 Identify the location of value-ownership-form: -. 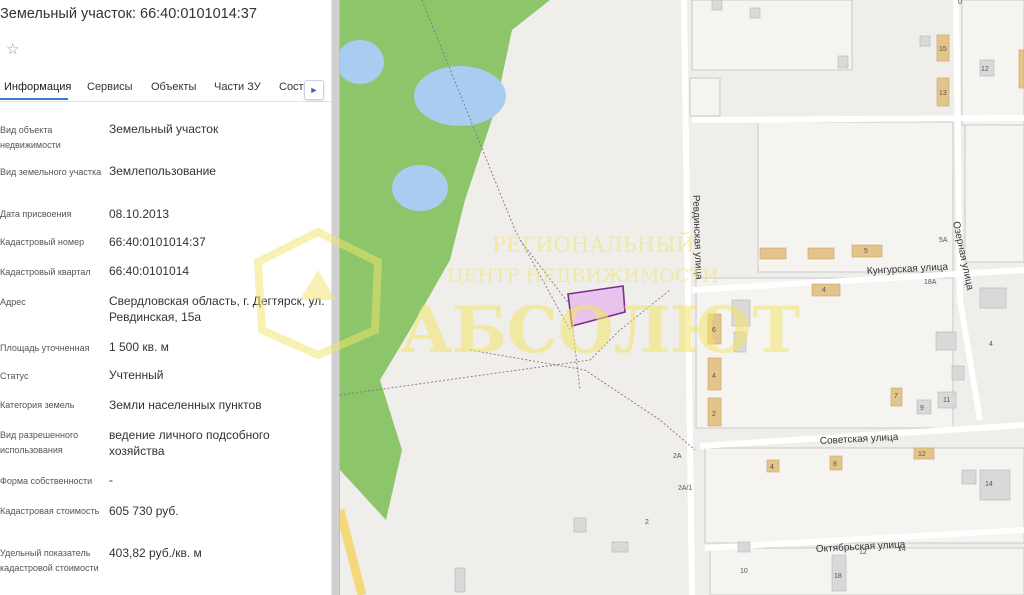
(111, 480).